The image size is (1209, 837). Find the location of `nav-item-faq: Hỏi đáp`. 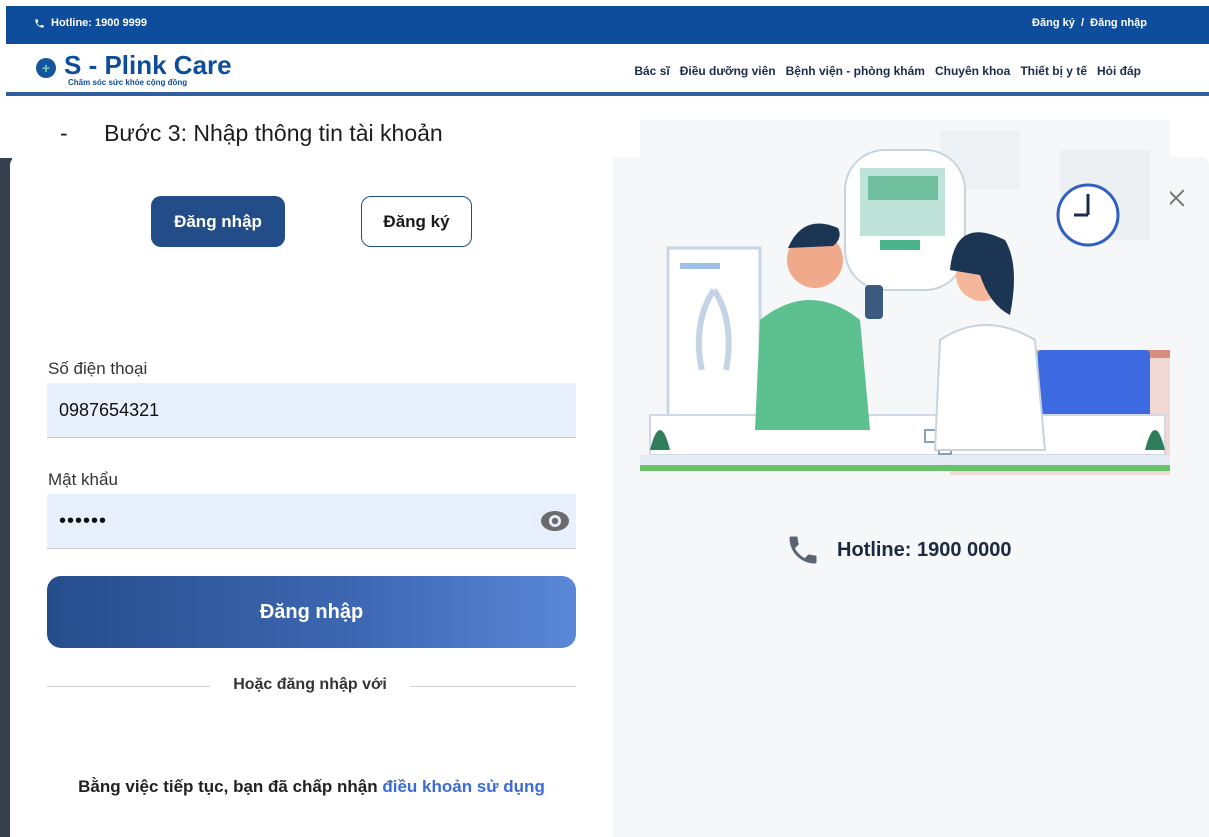

nav-item-faq: Hỏi đáp is located at coordinates (1119, 71).